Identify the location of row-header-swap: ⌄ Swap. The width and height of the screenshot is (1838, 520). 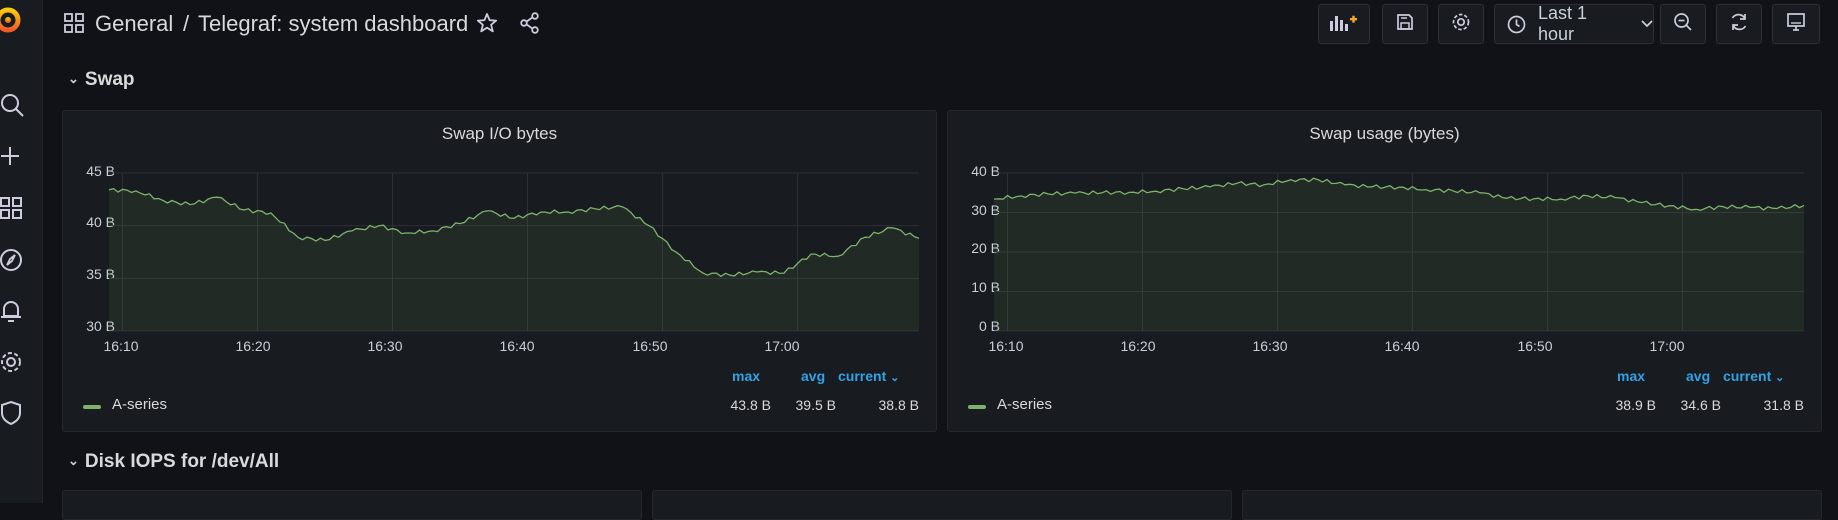
(101, 80).